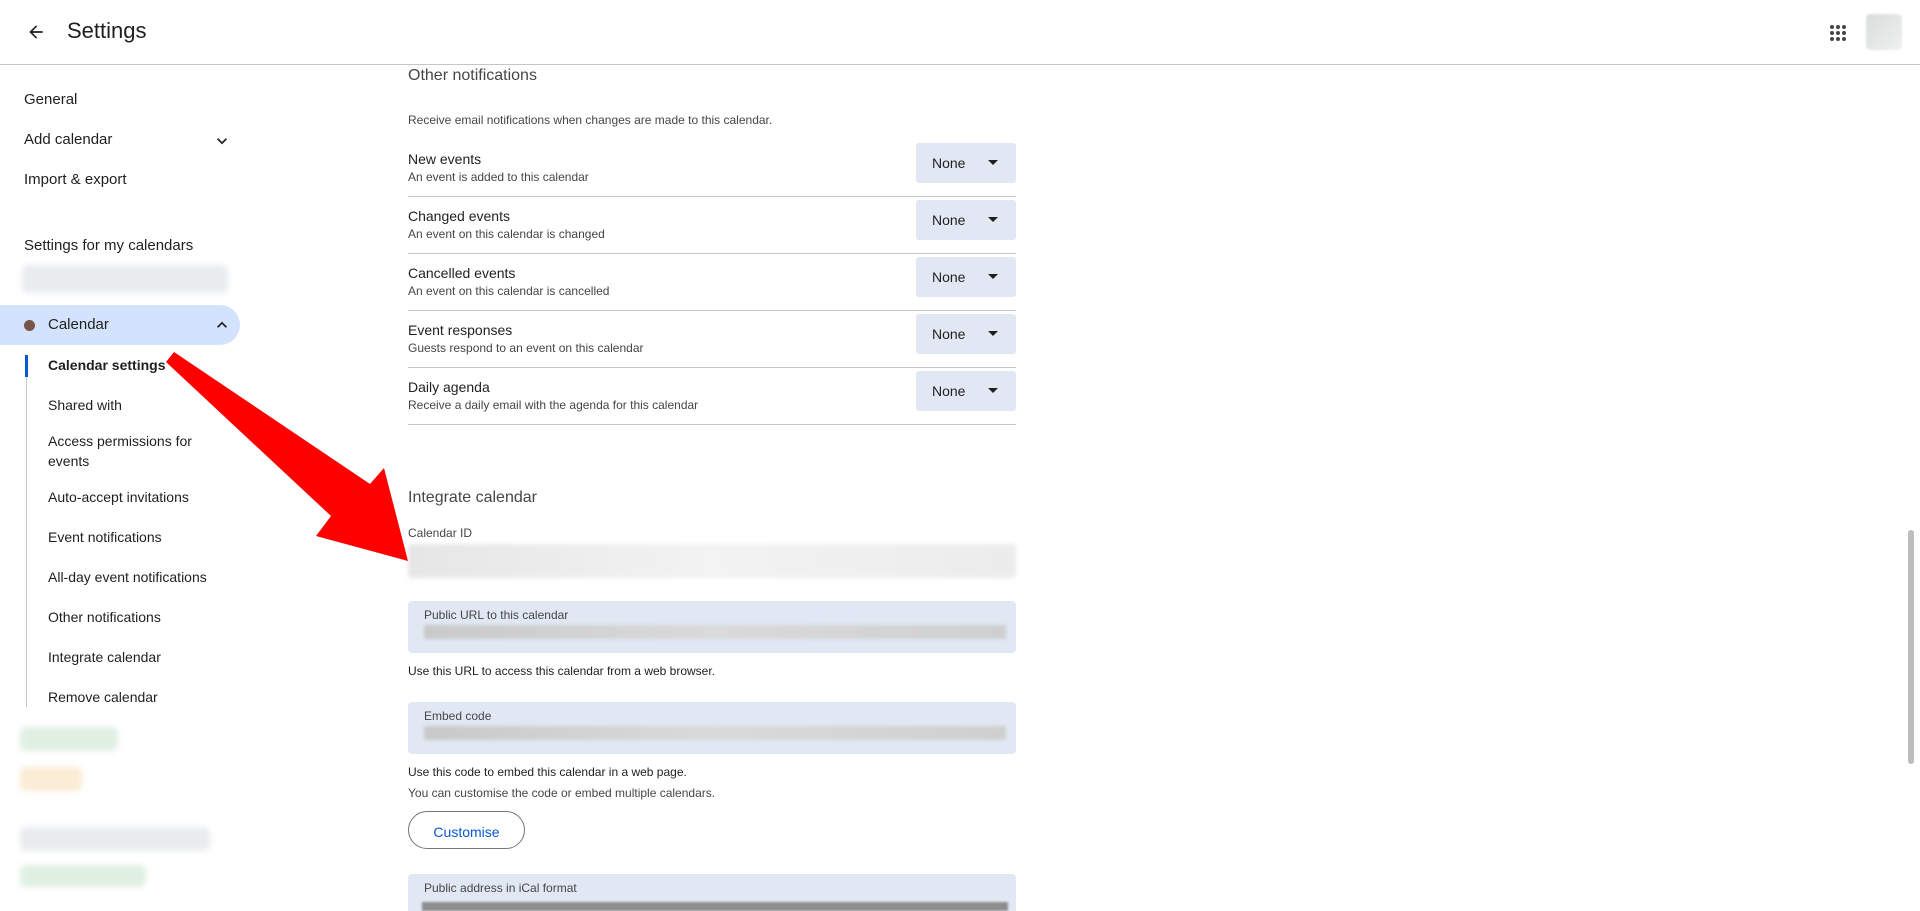 This screenshot has width=1920, height=911. I want to click on ical-address-label: Public address in iCal format, so click(500, 888).